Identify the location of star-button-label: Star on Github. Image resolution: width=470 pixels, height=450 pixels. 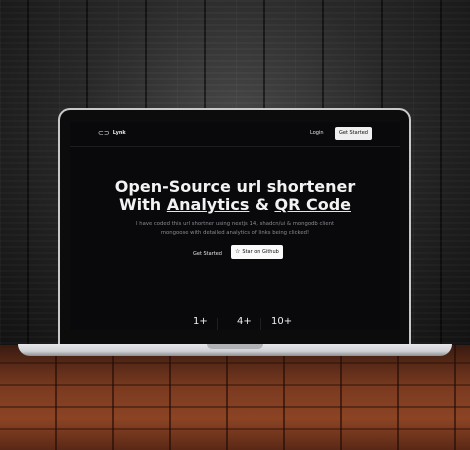
(260, 252).